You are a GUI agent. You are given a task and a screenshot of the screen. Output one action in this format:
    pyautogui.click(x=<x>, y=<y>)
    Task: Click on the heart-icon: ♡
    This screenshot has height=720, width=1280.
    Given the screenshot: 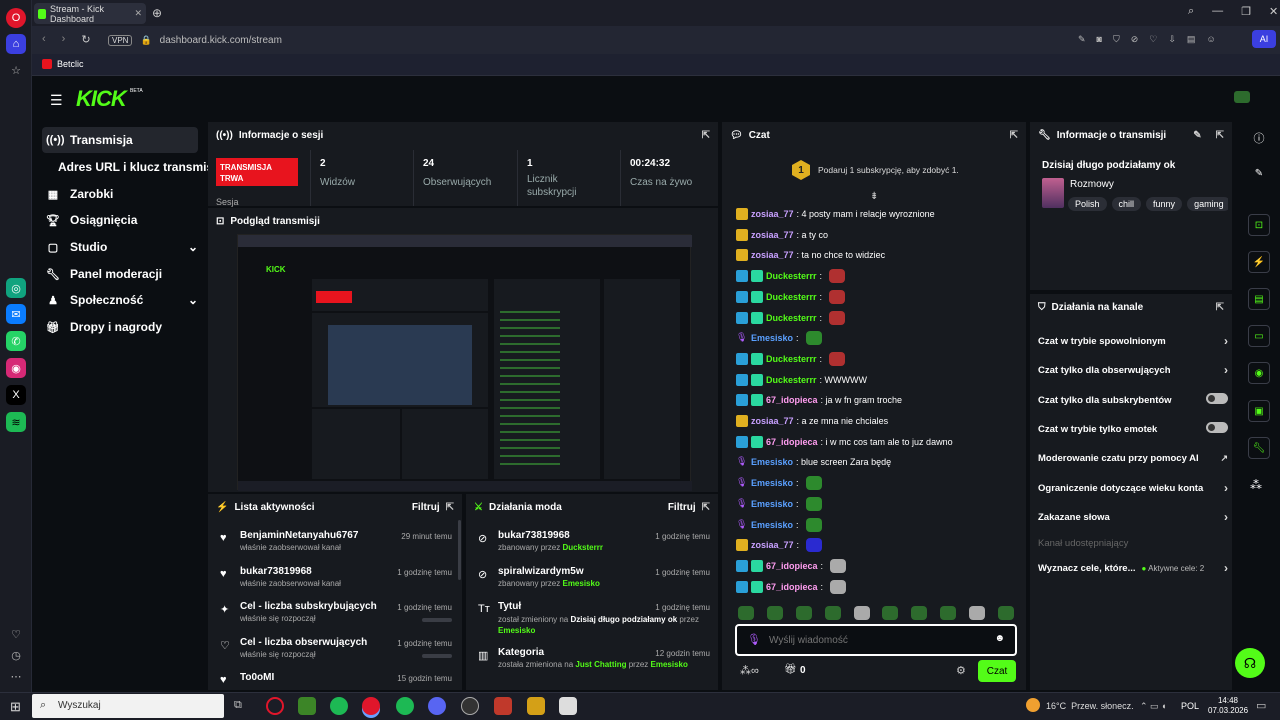 What is the action you would take?
    pyautogui.click(x=16, y=634)
    